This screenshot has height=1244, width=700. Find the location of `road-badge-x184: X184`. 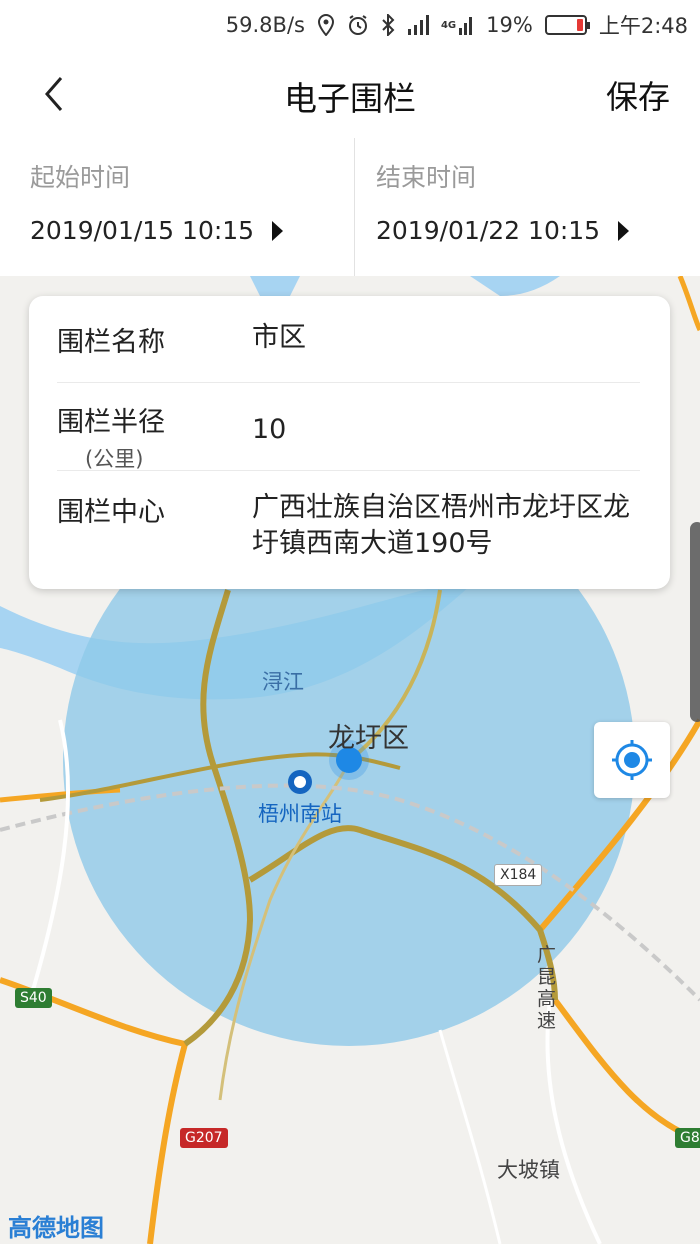

road-badge-x184: X184 is located at coordinates (518, 875).